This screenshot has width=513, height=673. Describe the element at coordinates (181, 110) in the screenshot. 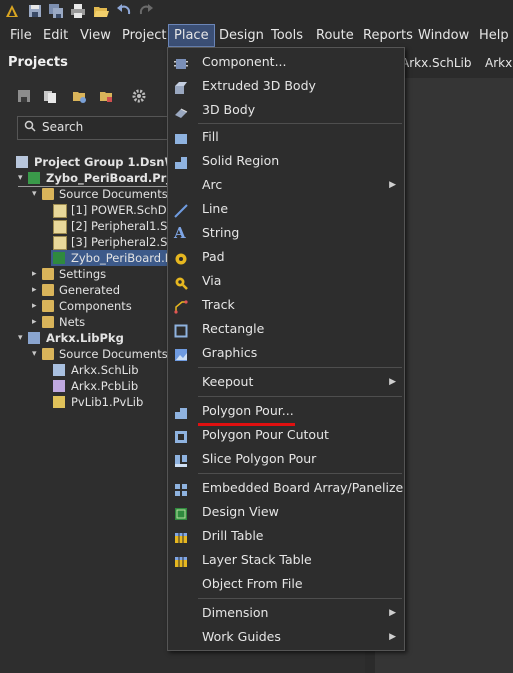

I see `3d-body-icon` at that location.